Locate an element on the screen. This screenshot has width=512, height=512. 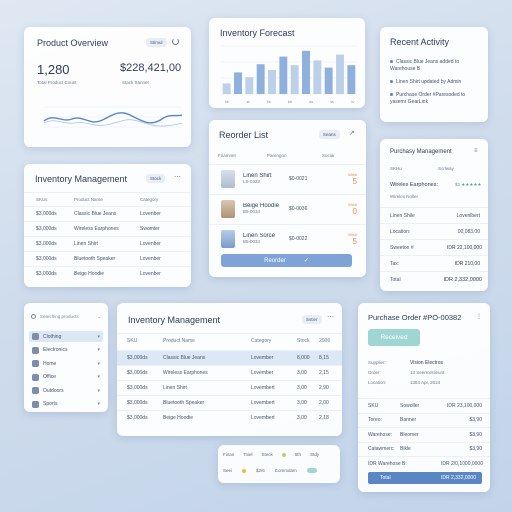
inventory-small-badge: Stock is located at coordinates (156, 178).